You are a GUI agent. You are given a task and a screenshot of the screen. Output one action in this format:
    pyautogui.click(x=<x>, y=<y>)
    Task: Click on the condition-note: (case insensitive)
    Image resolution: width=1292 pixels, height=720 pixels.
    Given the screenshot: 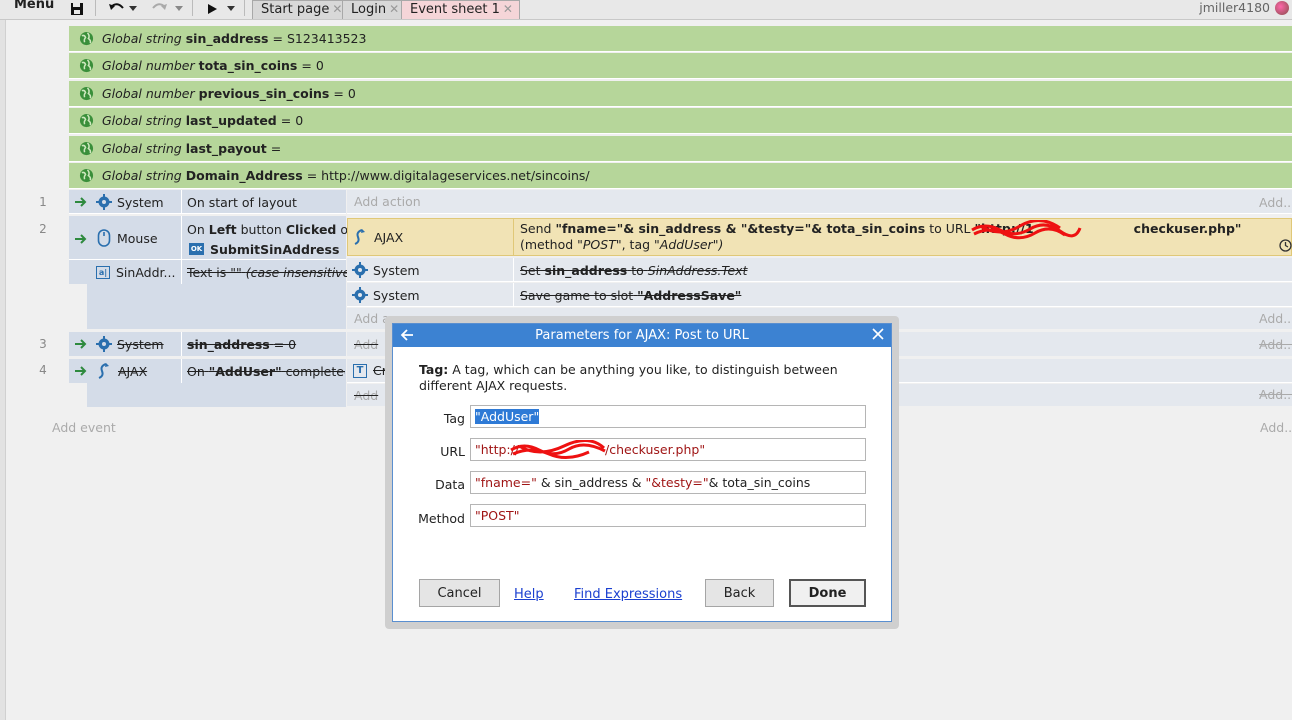 What is the action you would take?
    pyautogui.click(x=296, y=272)
    